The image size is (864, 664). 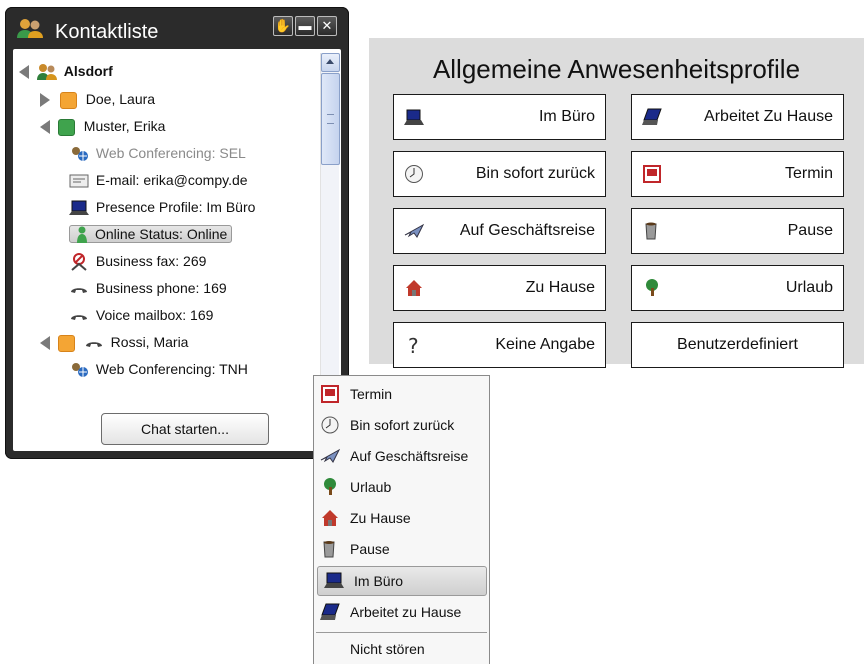 I want to click on status-busy-icon, so click(x=66, y=343).